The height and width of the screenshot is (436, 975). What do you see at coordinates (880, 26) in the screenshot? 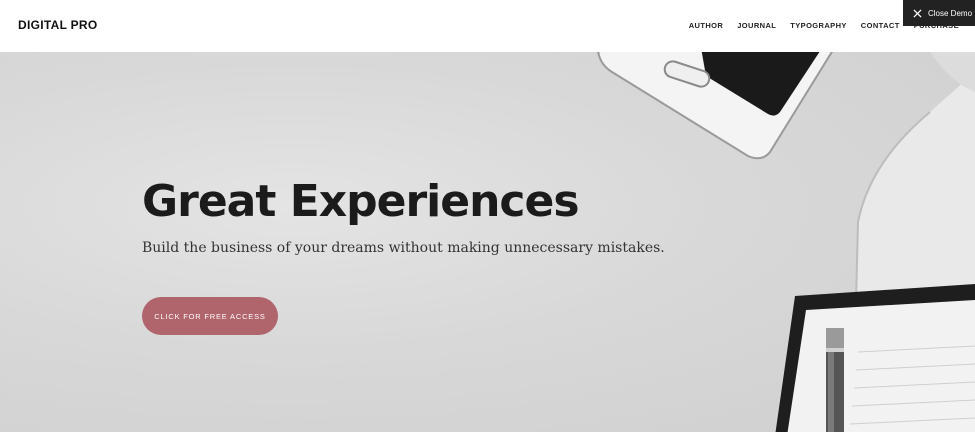
I see `nav-item-contact: CONTACT` at bounding box center [880, 26].